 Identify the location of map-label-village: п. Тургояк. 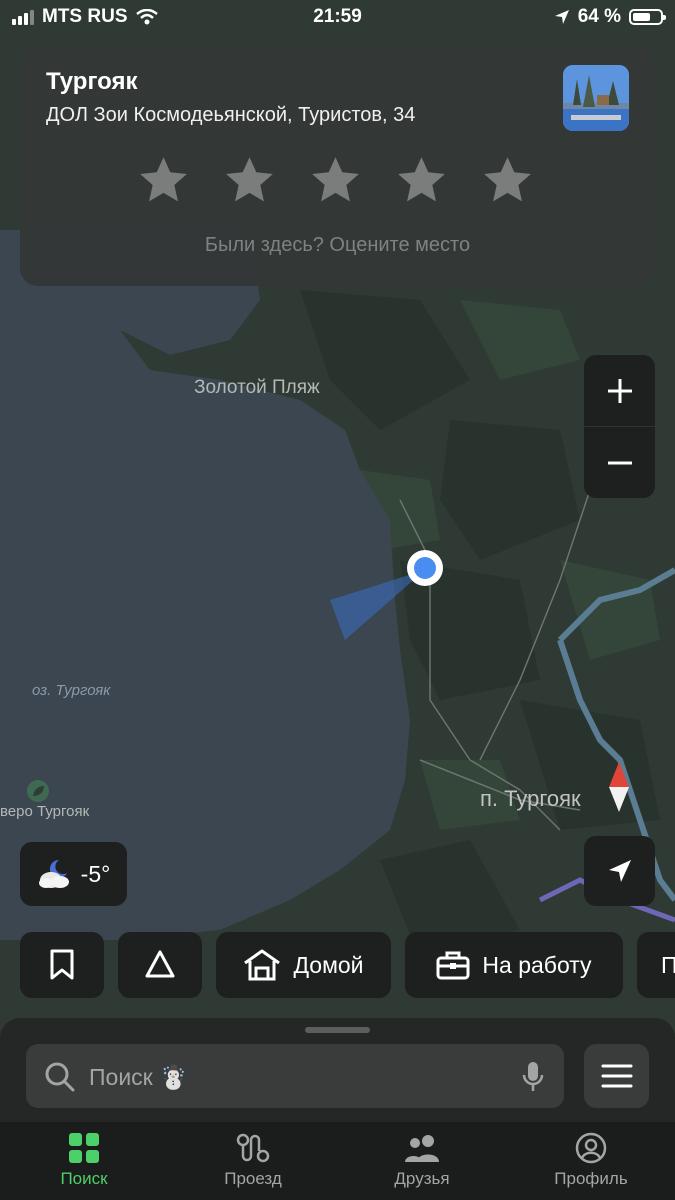
(530, 798).